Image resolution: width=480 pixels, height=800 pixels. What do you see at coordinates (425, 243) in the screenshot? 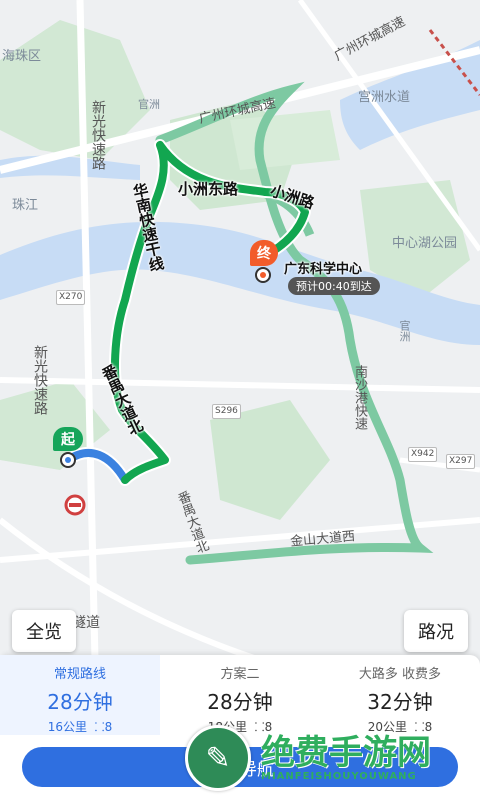
I see `park-label: 中心湖公园` at bounding box center [425, 243].